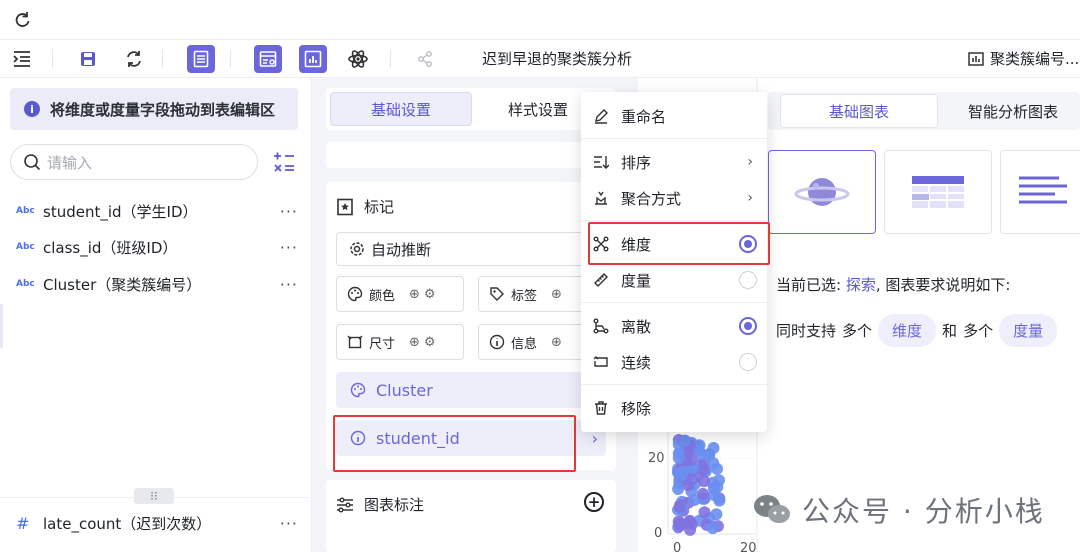 The width and height of the screenshot is (1080, 552). What do you see at coordinates (636, 326) in the screenshot?
I see `discrete-label: 离散` at bounding box center [636, 326].